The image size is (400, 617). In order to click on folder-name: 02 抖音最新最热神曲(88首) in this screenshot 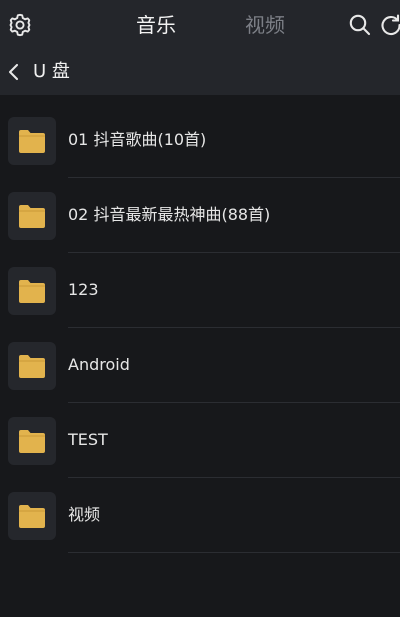, I will do `click(169, 214)`.